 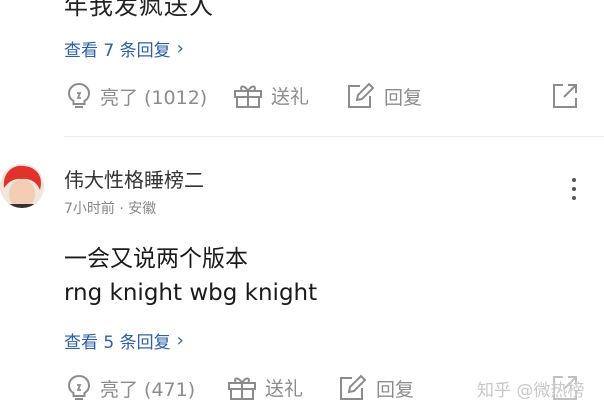 I want to click on like-button-prev: 亮了 (1012), so click(x=136, y=96).